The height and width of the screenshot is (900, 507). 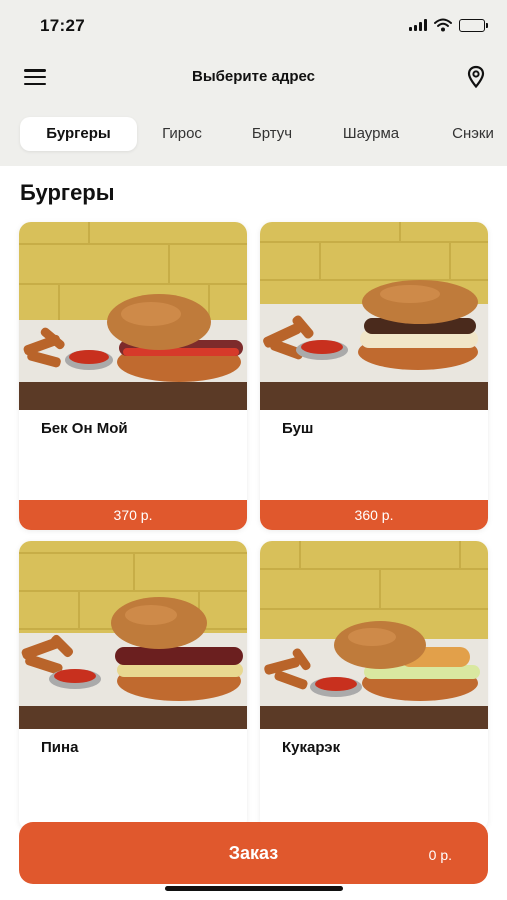 I want to click on wifi-icon, so click(x=443, y=25).